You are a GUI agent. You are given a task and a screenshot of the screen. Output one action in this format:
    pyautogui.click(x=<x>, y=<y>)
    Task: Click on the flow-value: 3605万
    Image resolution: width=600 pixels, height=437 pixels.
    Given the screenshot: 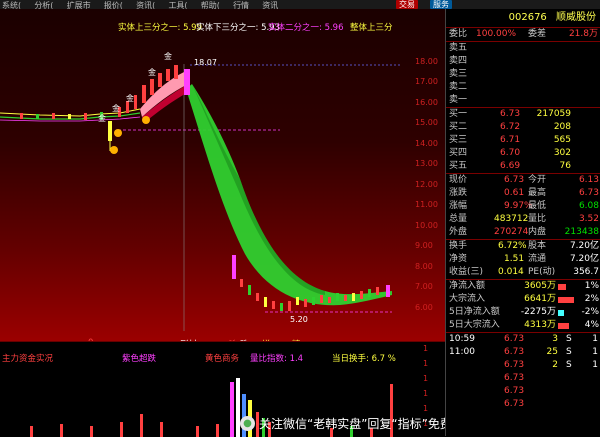 What is the action you would take?
    pyautogui.click(x=540, y=286)
    